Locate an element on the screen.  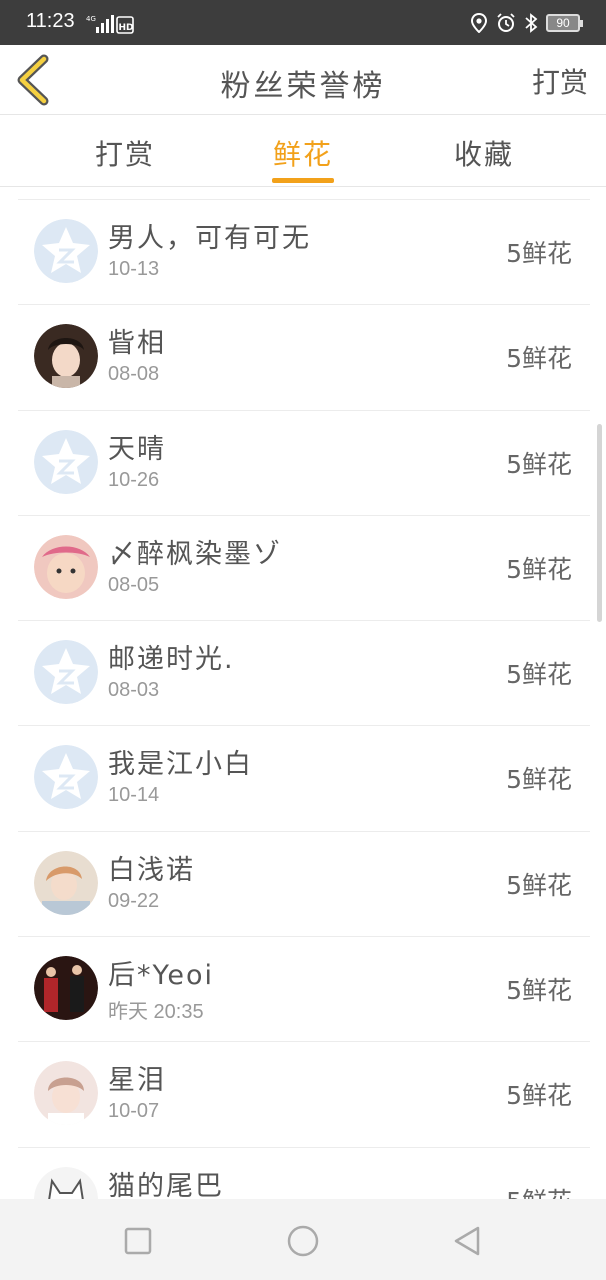
reward-button: 打赏 is located at coordinates (560, 81).